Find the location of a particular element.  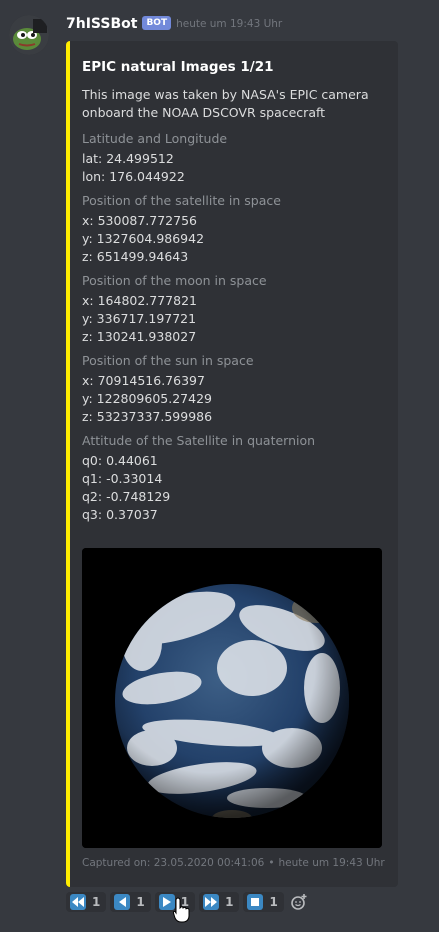

reaction-fast-forward: 1 is located at coordinates (219, 902).